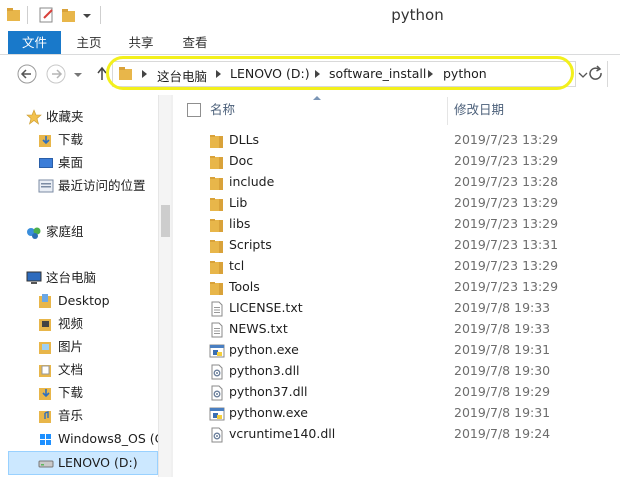 The height and width of the screenshot is (477, 620). Describe the element at coordinates (244, 139) in the screenshot. I see `file-name: DLLs` at that location.